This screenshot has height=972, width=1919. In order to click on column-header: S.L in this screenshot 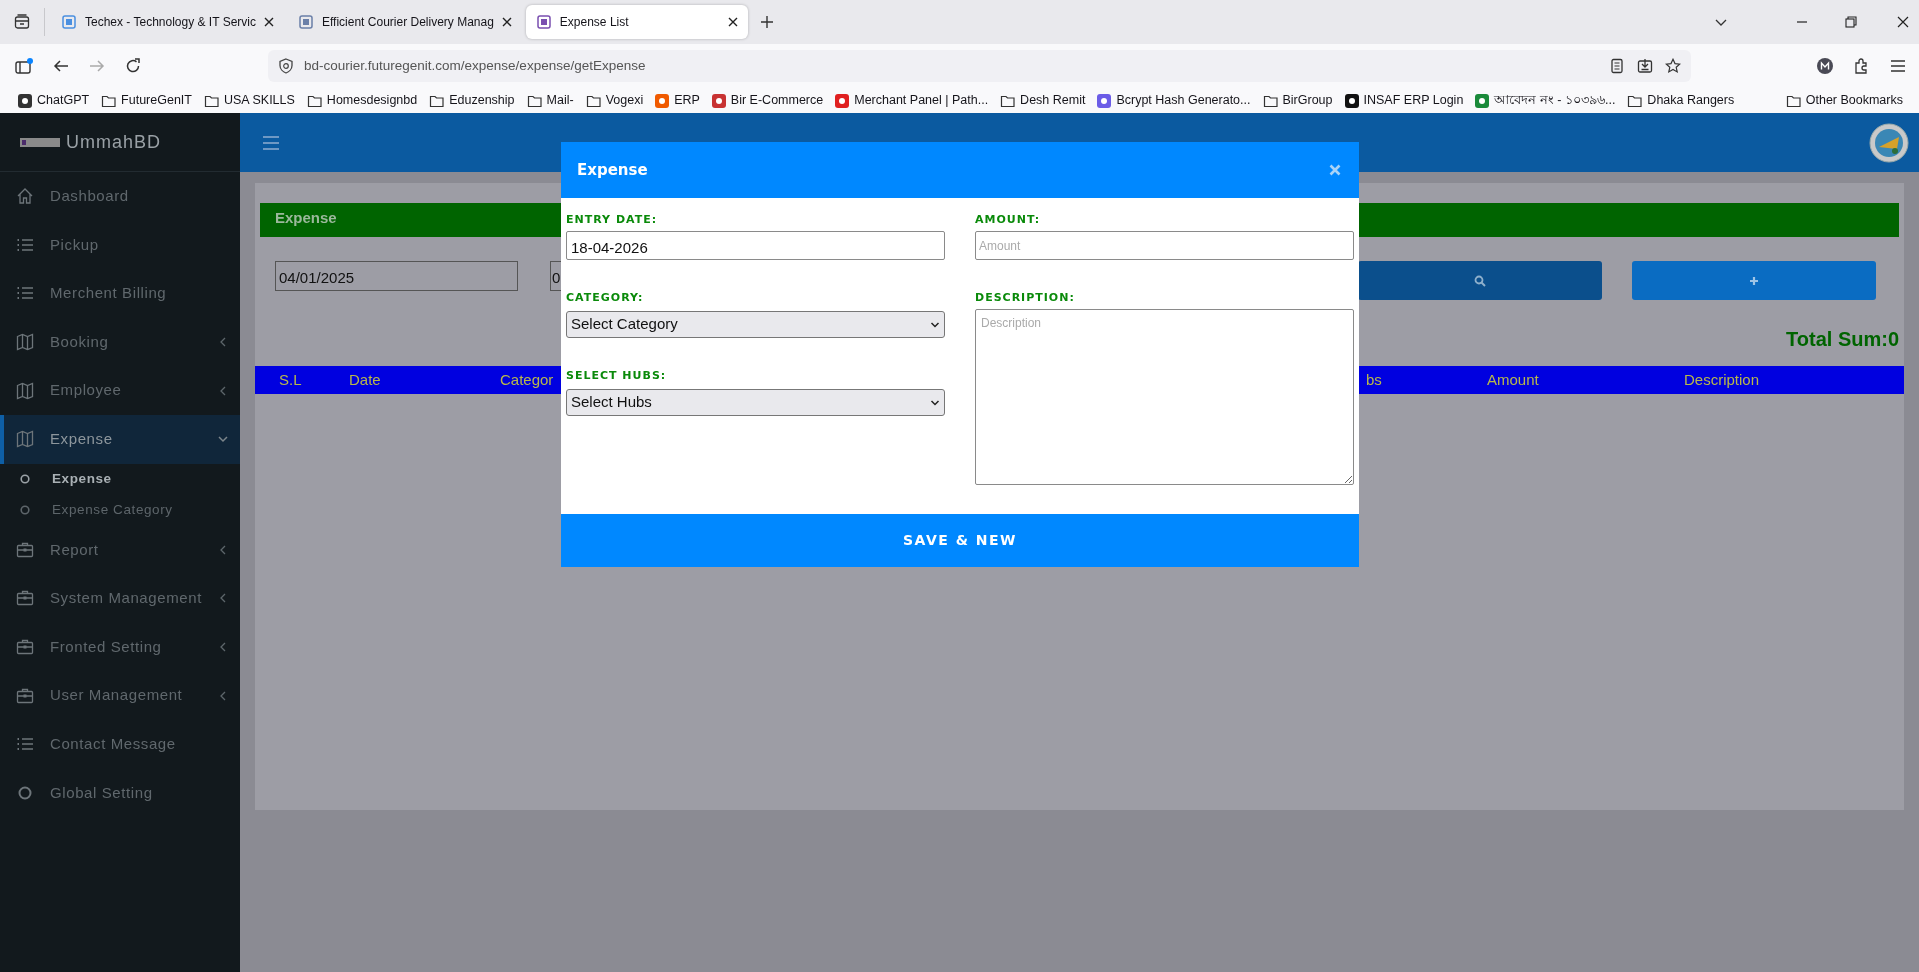, I will do `click(290, 379)`.